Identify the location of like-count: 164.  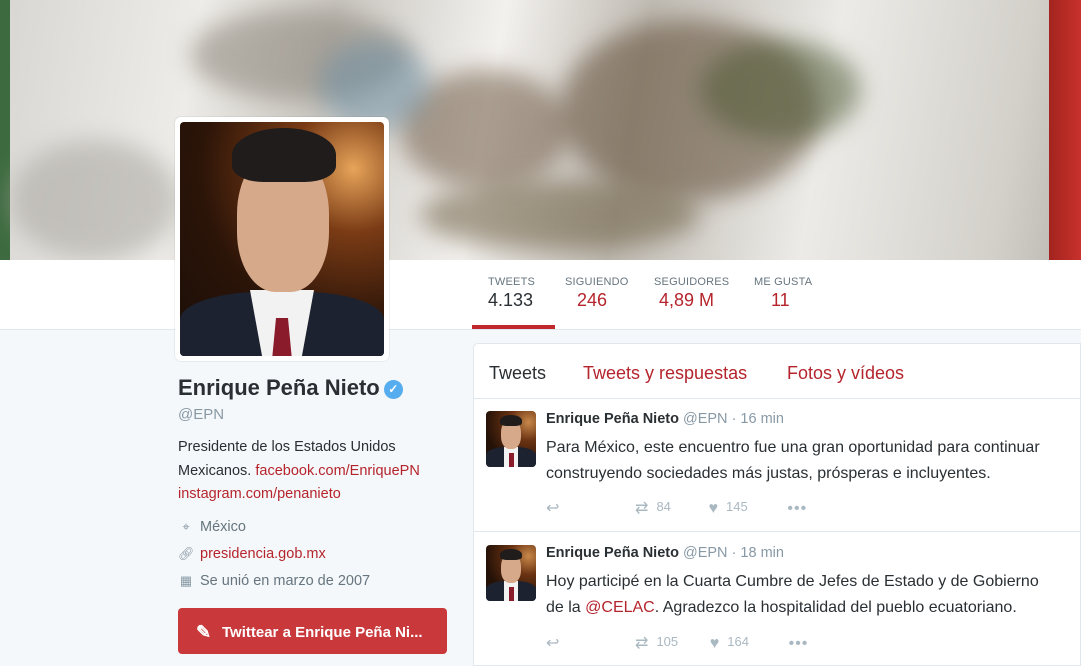
(738, 641).